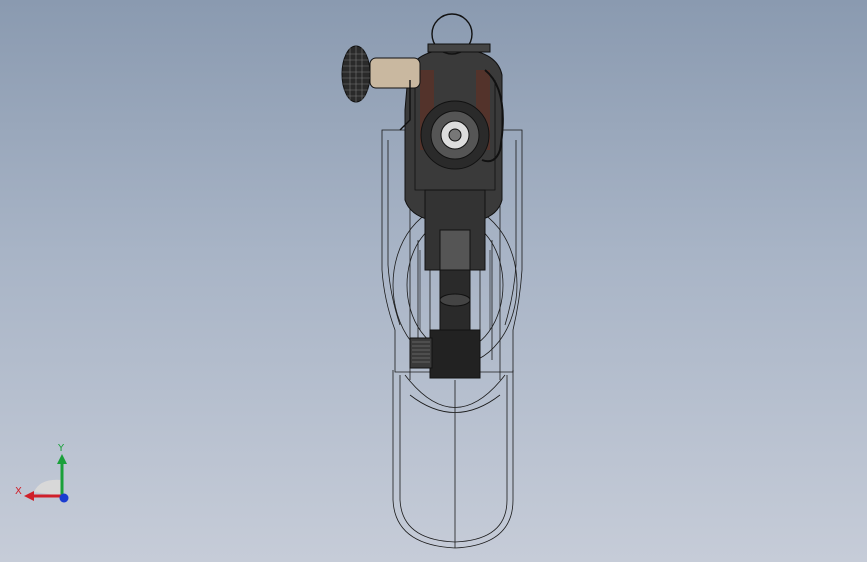 Image resolution: width=867 pixels, height=562 pixels. Describe the element at coordinates (61, 448) in the screenshot. I see `y-axis-label: Y` at that location.